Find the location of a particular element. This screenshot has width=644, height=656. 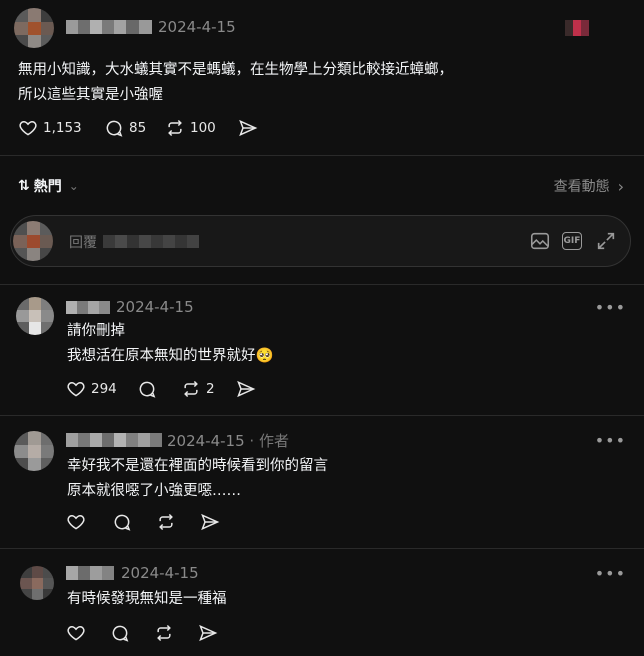

comment-text-line: 幸好我不是還在裡面的時候看到你的留言 is located at coordinates (197, 466).